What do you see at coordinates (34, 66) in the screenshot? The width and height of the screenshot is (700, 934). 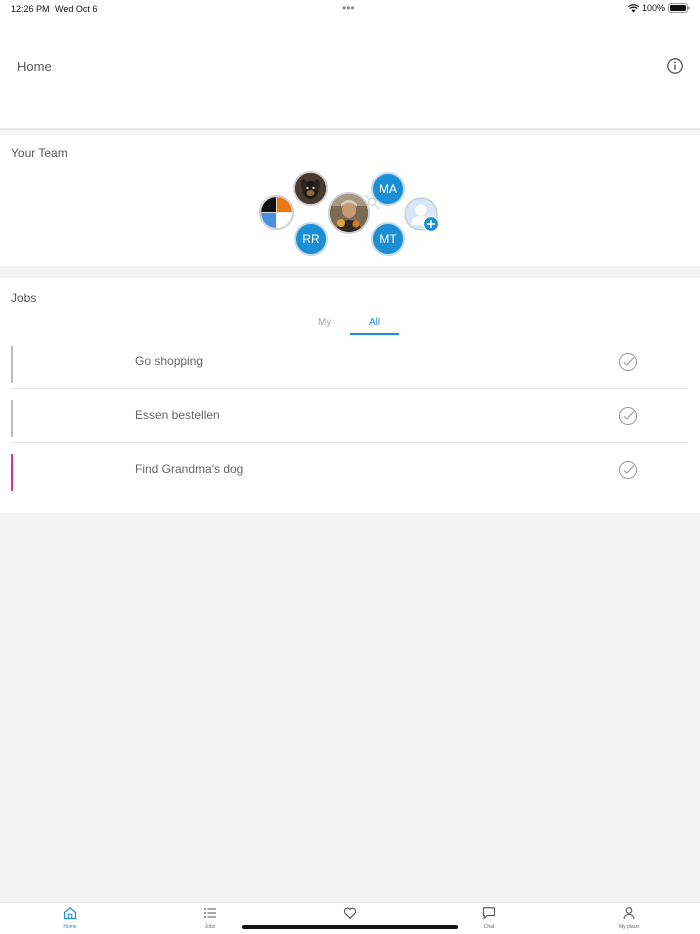 I see `page-title: Home` at bounding box center [34, 66].